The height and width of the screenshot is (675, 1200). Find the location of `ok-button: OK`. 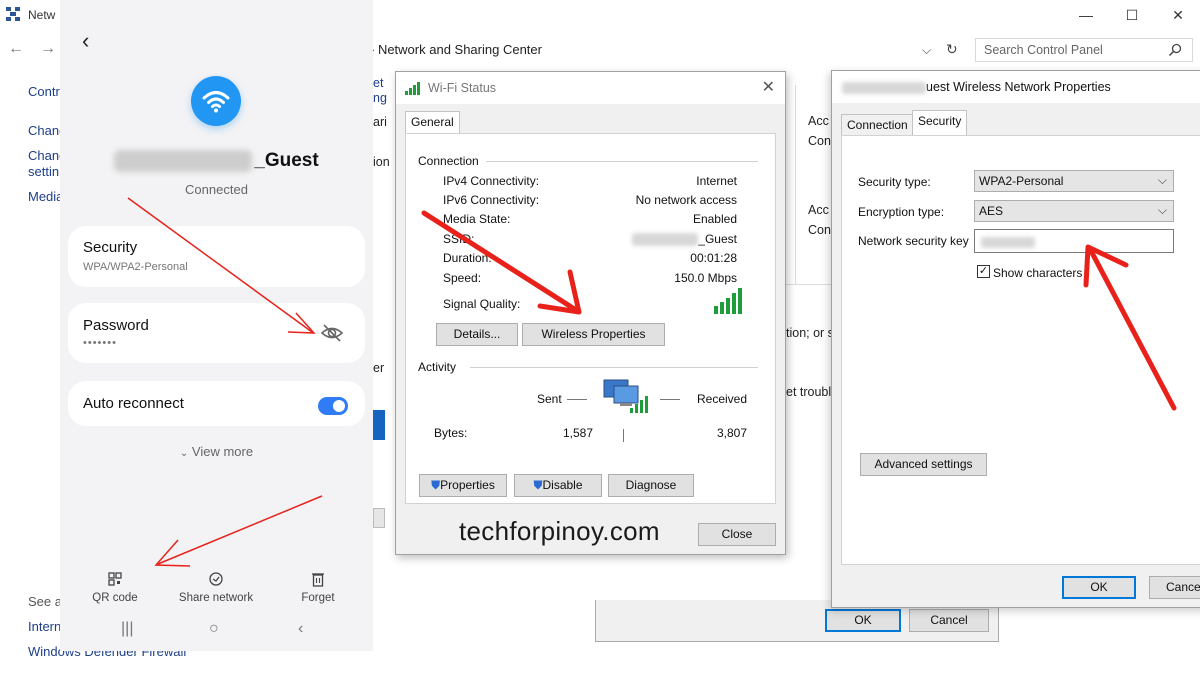

ok-button: OK is located at coordinates (1099, 587).